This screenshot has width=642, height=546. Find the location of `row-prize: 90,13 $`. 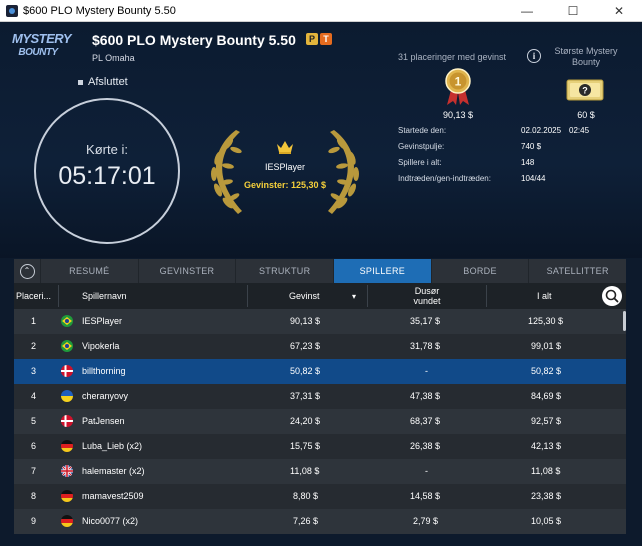

row-prize: 90,13 $ is located at coordinates (305, 321).